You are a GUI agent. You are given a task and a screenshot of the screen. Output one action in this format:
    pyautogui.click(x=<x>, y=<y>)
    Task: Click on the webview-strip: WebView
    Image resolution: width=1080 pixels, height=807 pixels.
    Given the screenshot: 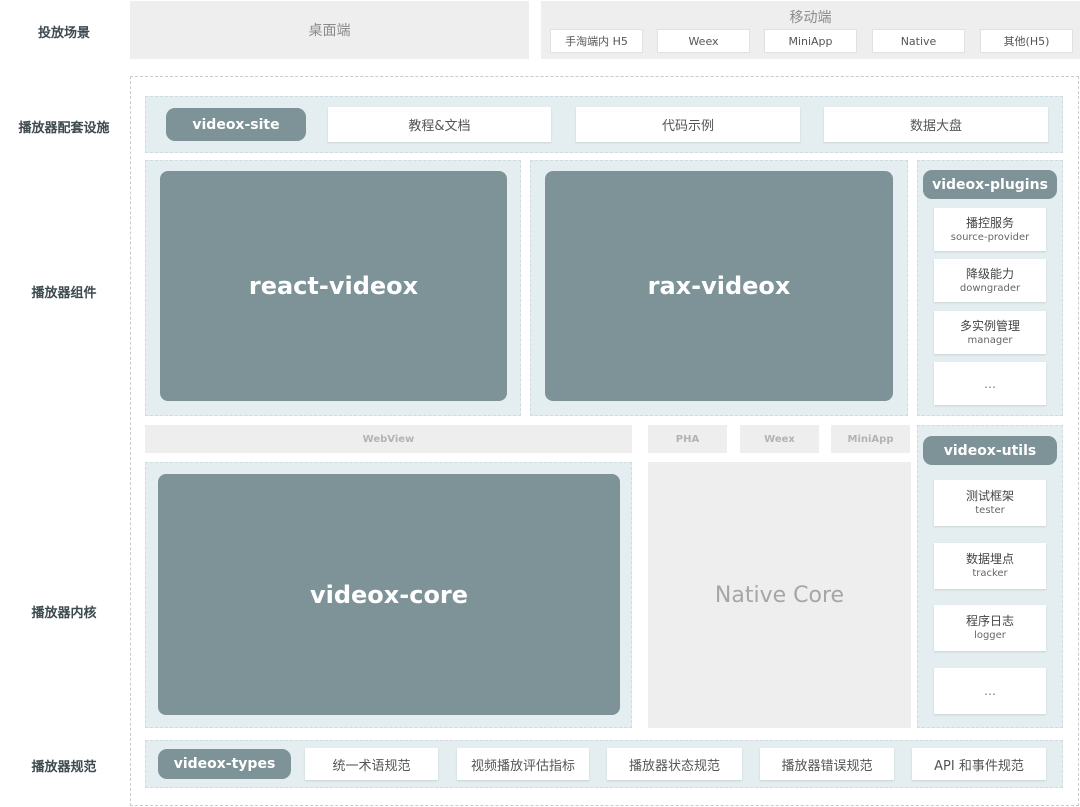 What is the action you would take?
    pyautogui.click(x=388, y=439)
    